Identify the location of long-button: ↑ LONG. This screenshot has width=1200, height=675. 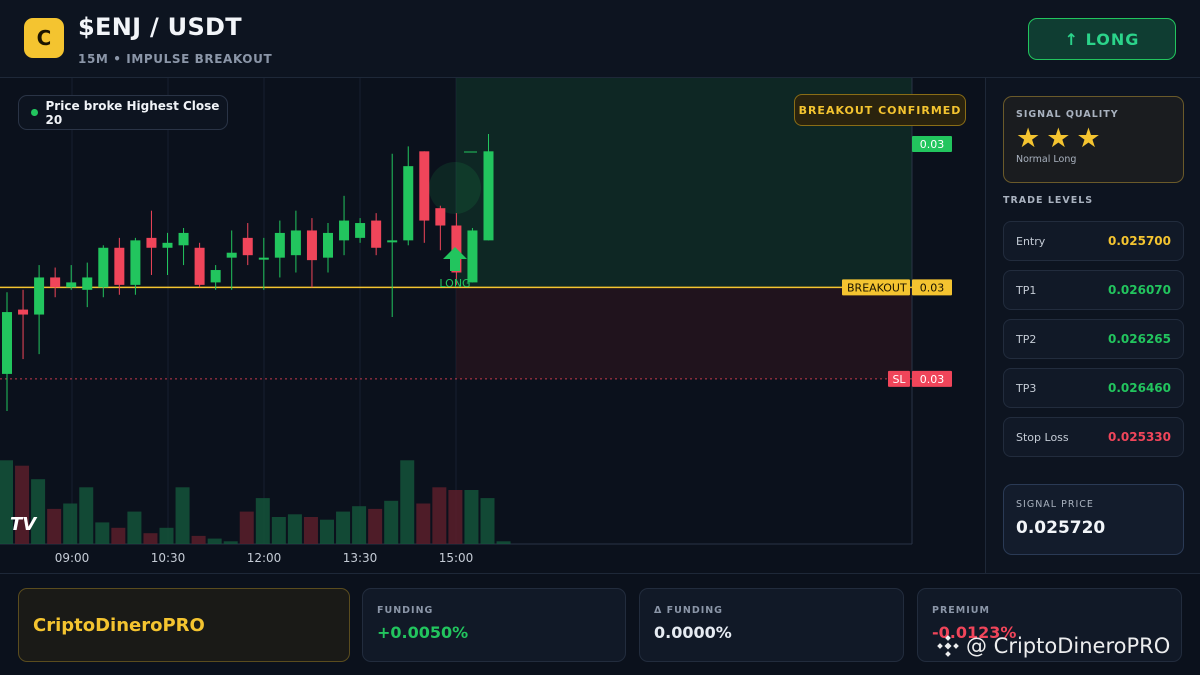
(1102, 39).